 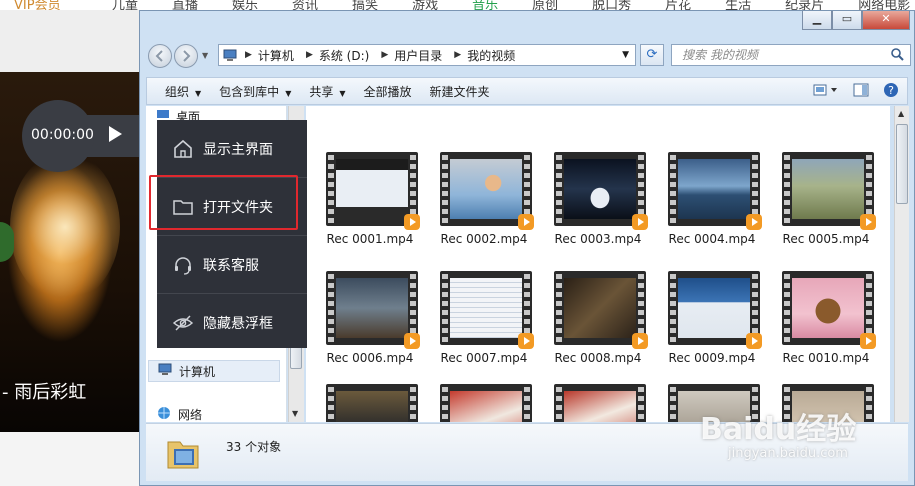 What do you see at coordinates (321, 91) in the screenshot?
I see `share-label: 共享` at bounding box center [321, 91].